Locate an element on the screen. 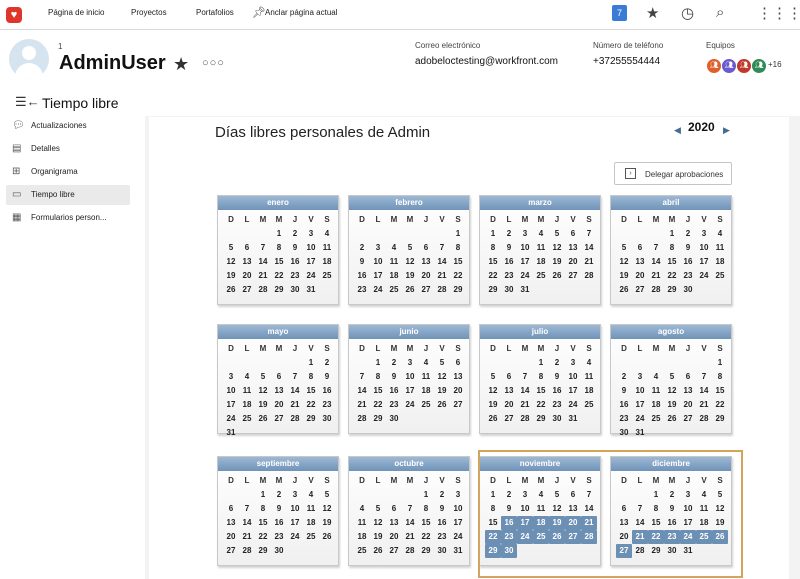 The width and height of the screenshot is (800, 579). calendar-day: 27 is located at coordinates (231, 551).